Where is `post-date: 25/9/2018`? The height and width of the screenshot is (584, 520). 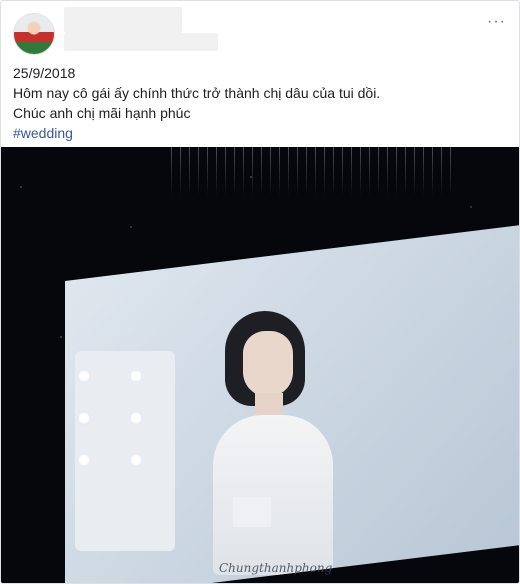
post-date: 25/9/2018 is located at coordinates (44, 73).